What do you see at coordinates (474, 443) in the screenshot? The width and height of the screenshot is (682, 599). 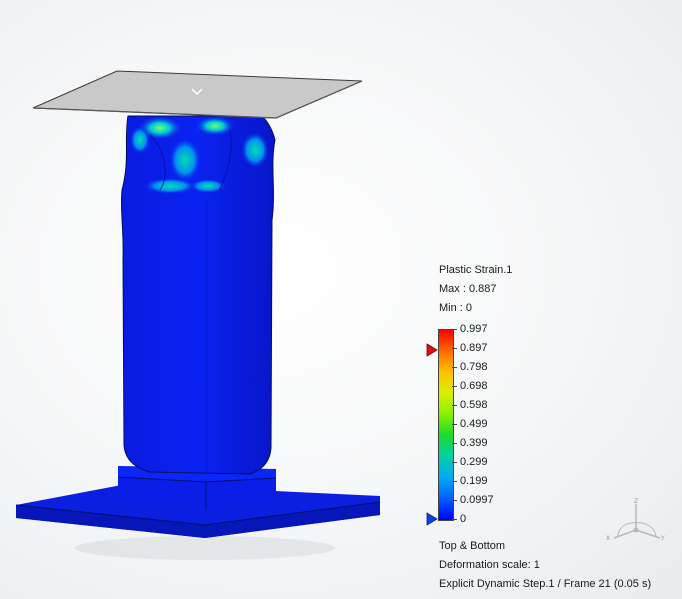 I see `legend-tick-label: 0.399` at bounding box center [474, 443].